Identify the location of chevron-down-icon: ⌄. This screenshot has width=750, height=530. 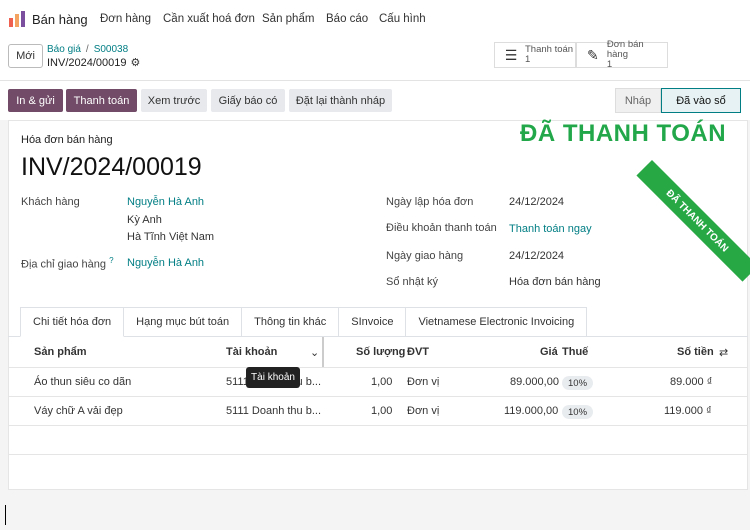
(314, 352).